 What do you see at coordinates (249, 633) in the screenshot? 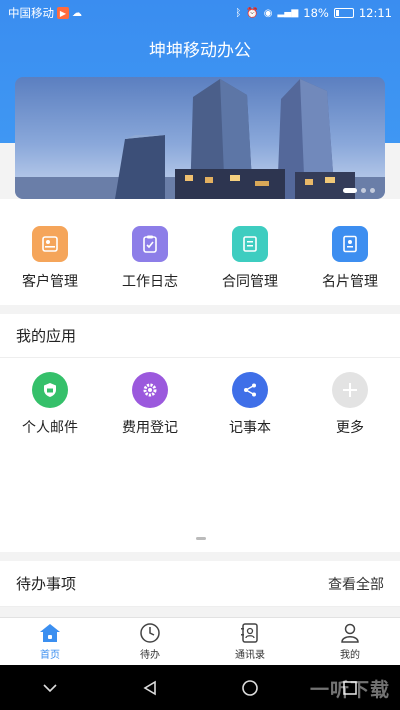
I see `contacts-icon` at bounding box center [249, 633].